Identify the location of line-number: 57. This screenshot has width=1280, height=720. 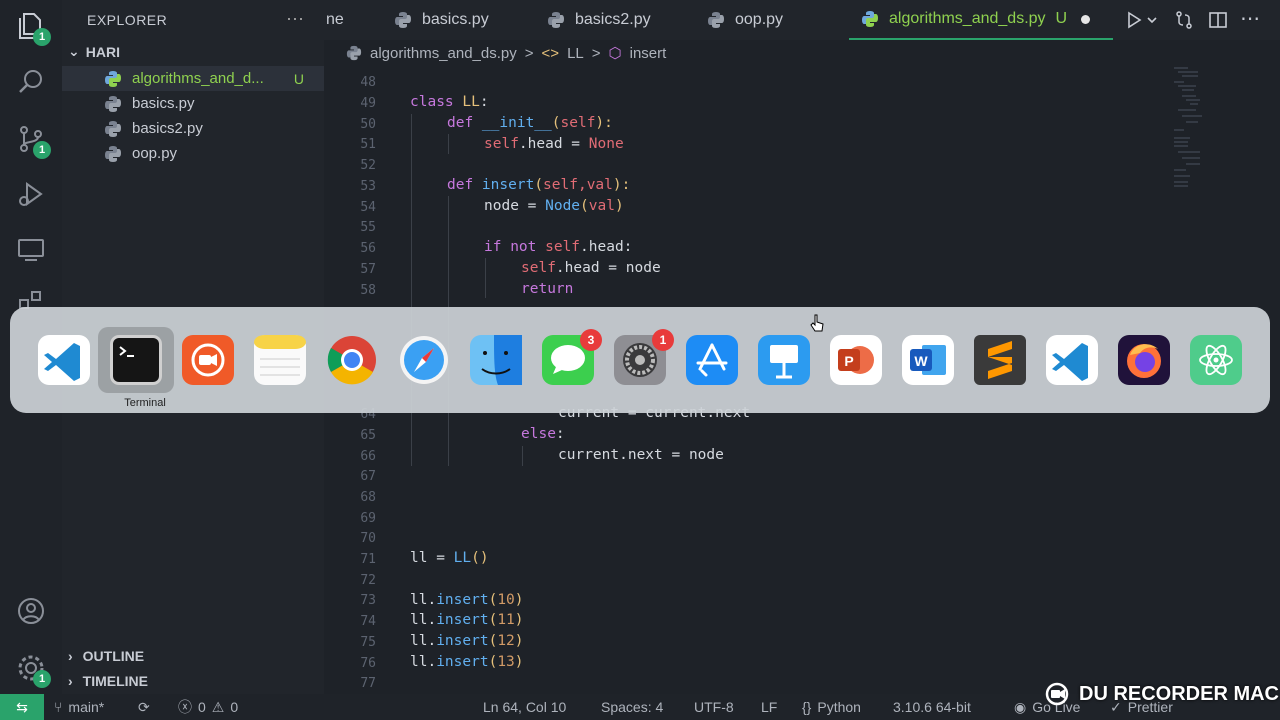
(368, 269).